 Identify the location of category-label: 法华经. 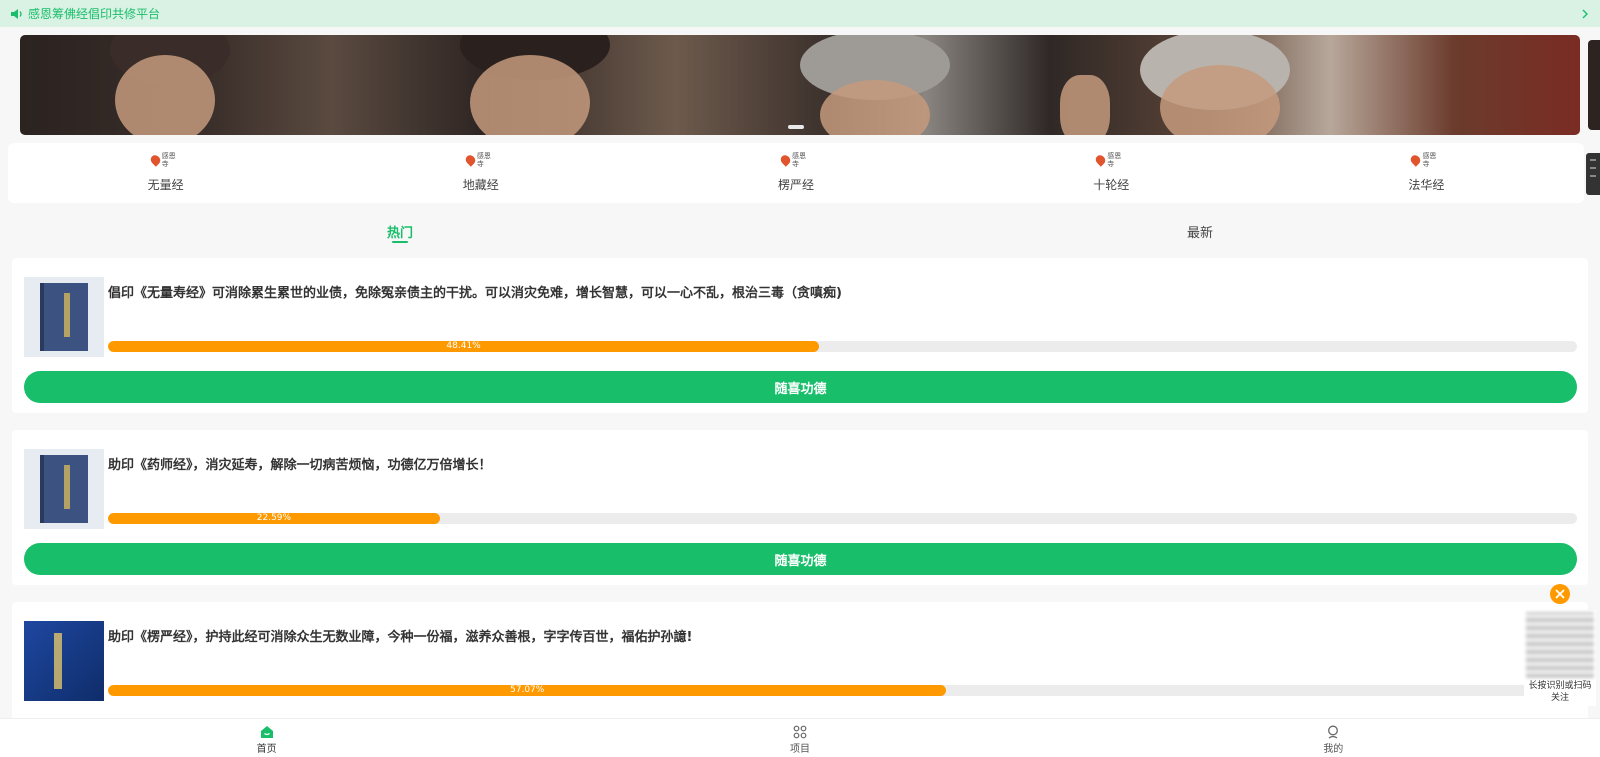
(1426, 185).